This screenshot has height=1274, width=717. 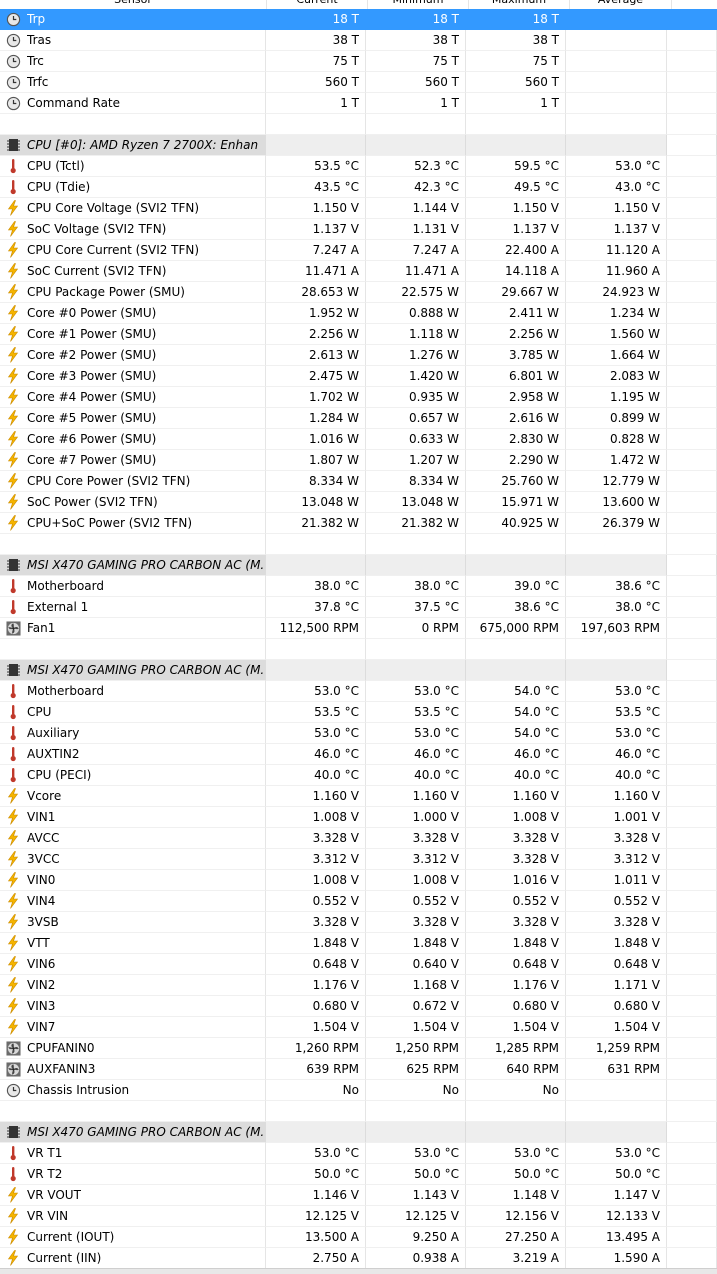 I want to click on column-header-minimum: Minimum, so click(x=418, y=4).